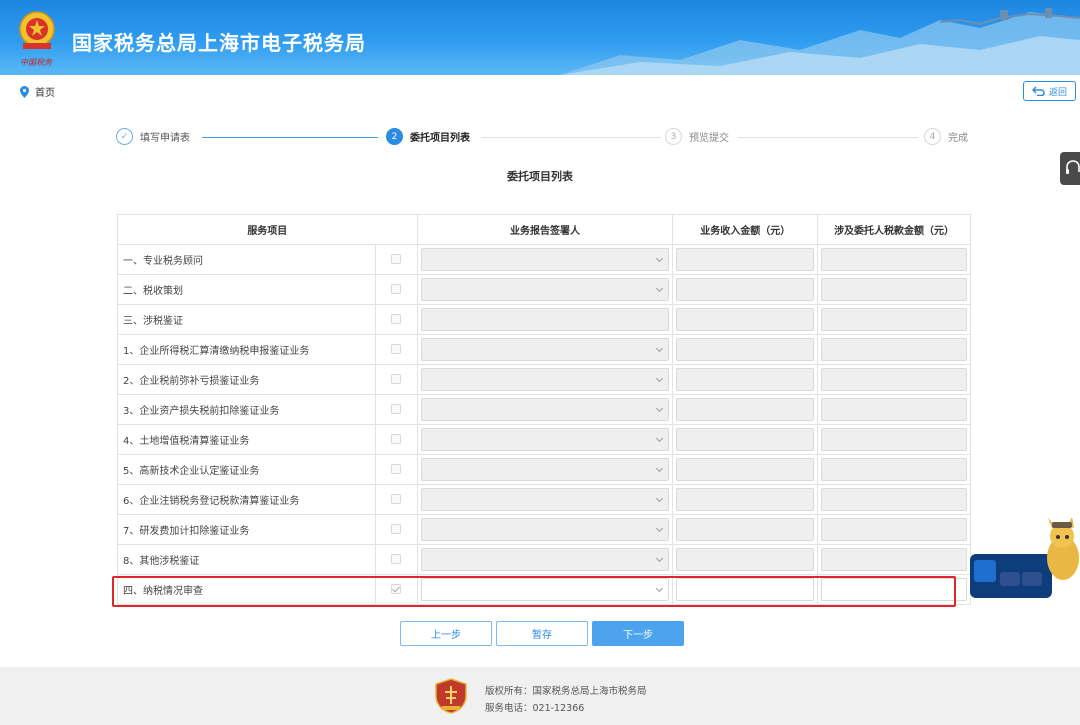 The width and height of the screenshot is (1080, 725). I want to click on footer-copyright: 版权所有：国家税务总局上海市税务局, so click(566, 691).